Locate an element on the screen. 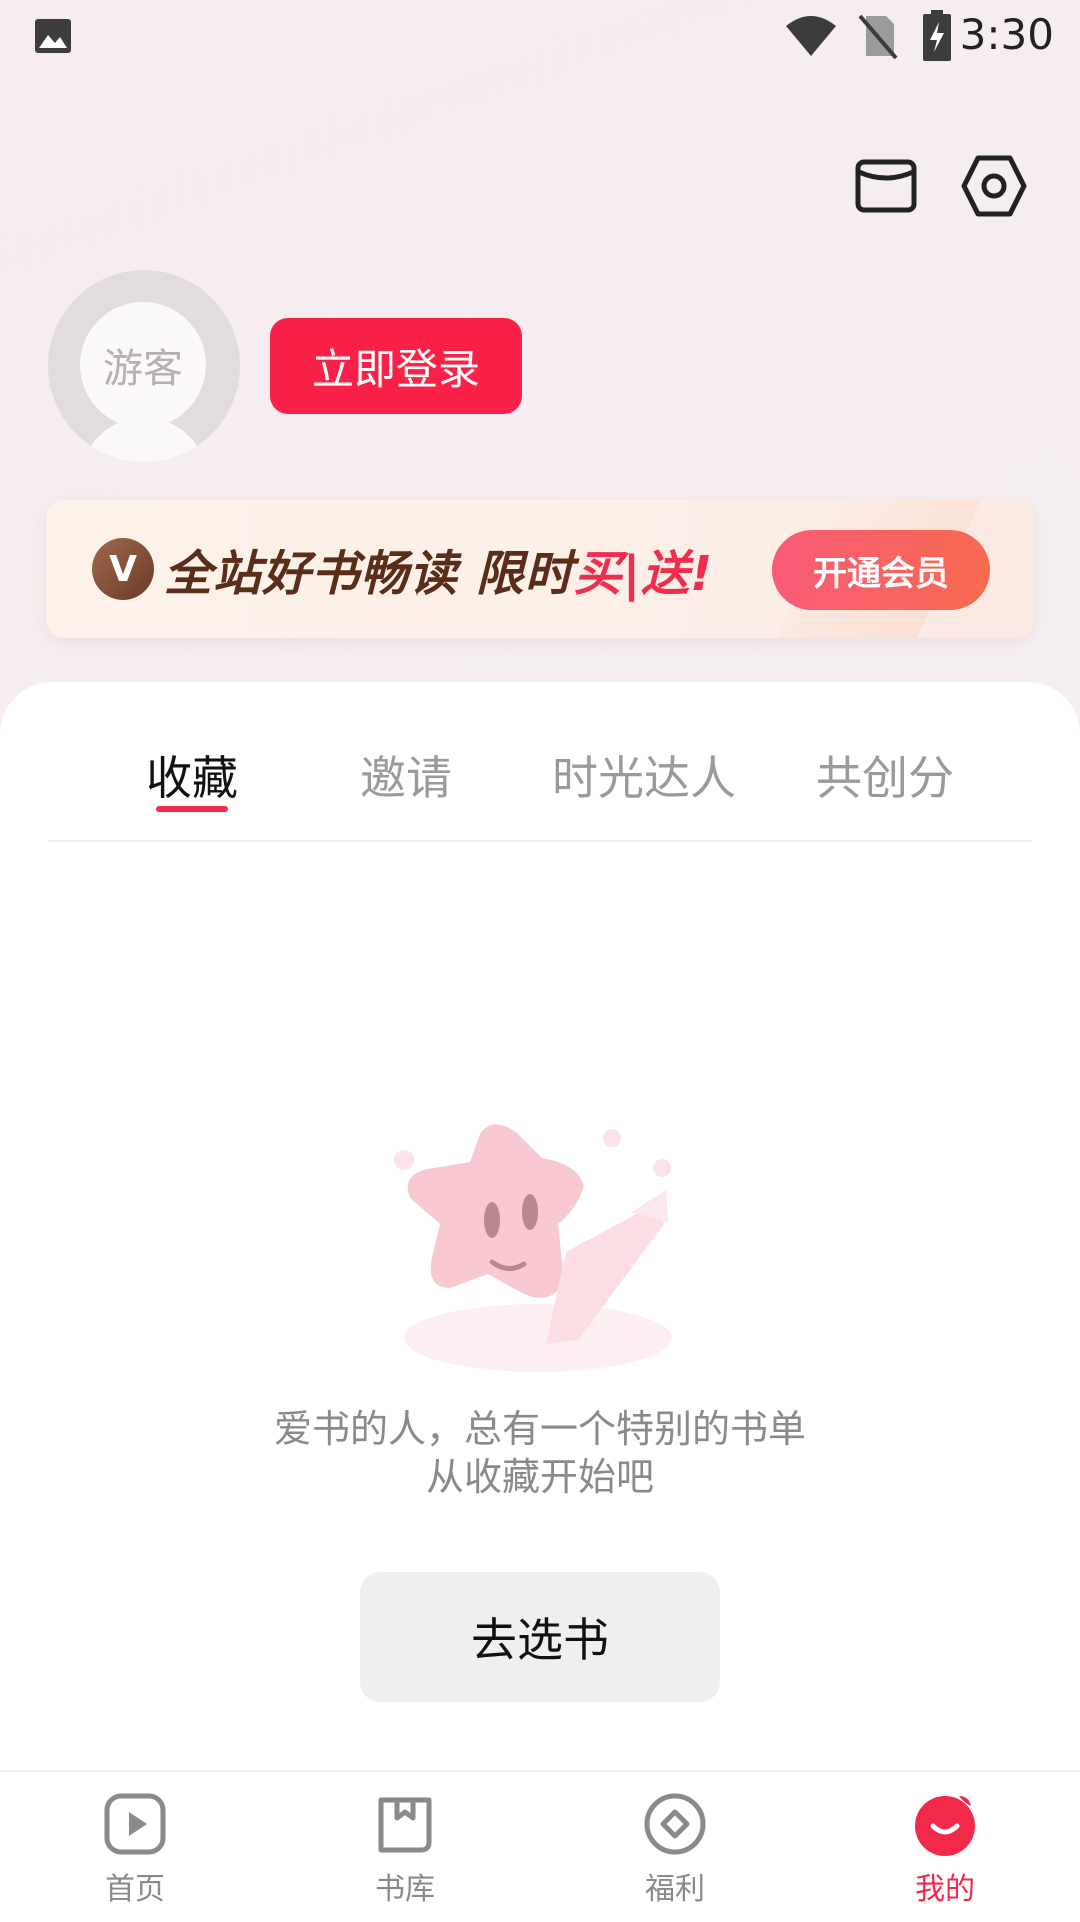 Image resolution: width=1080 pixels, height=1922 pixels. vip-promo-text: 全站好书畅读 限时买|送! is located at coordinates (438, 569).